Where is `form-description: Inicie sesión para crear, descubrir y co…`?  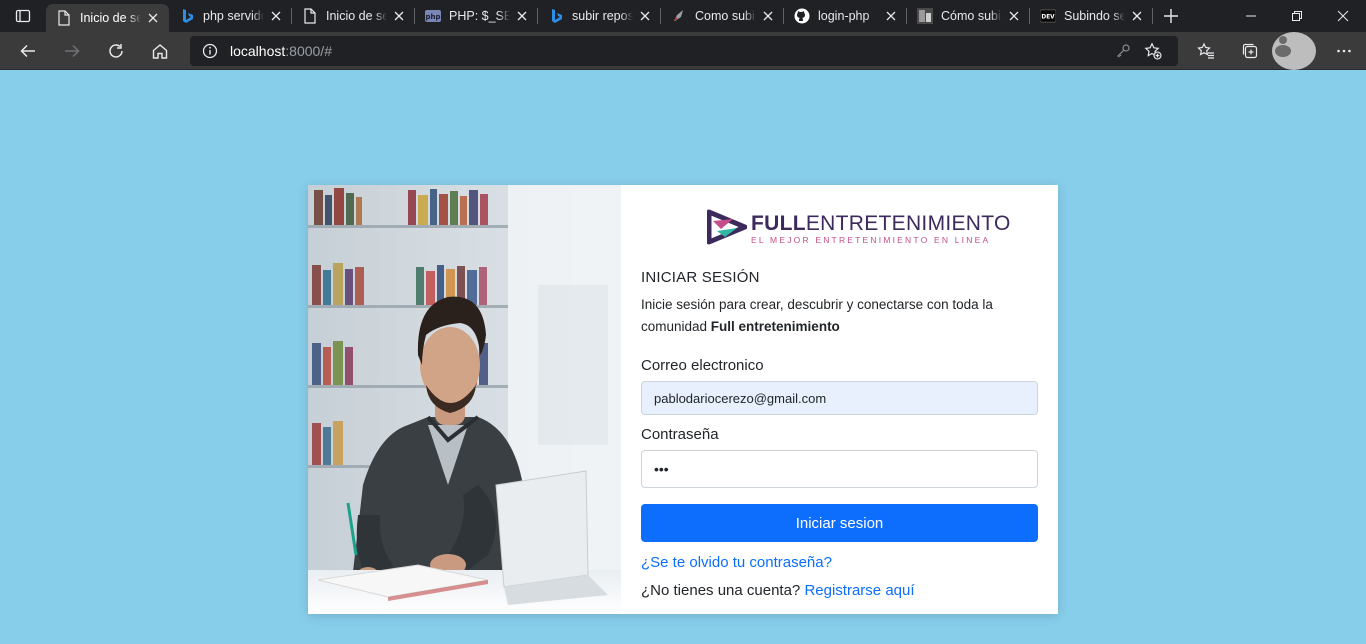
form-description: Inicie sesión para crear, descubrir y co… is located at coordinates (841, 316).